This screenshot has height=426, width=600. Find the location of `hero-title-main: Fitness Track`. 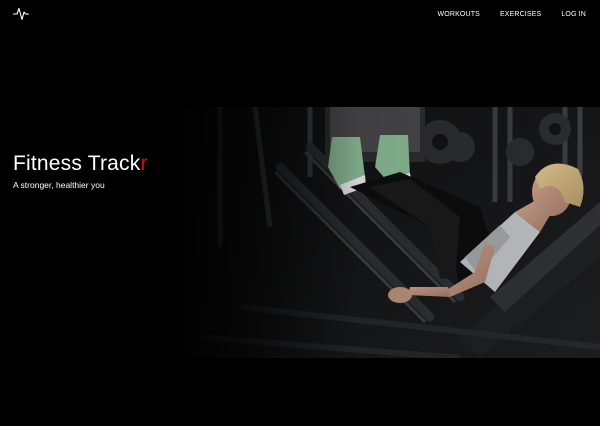

hero-title-main: Fitness Track is located at coordinates (77, 163).